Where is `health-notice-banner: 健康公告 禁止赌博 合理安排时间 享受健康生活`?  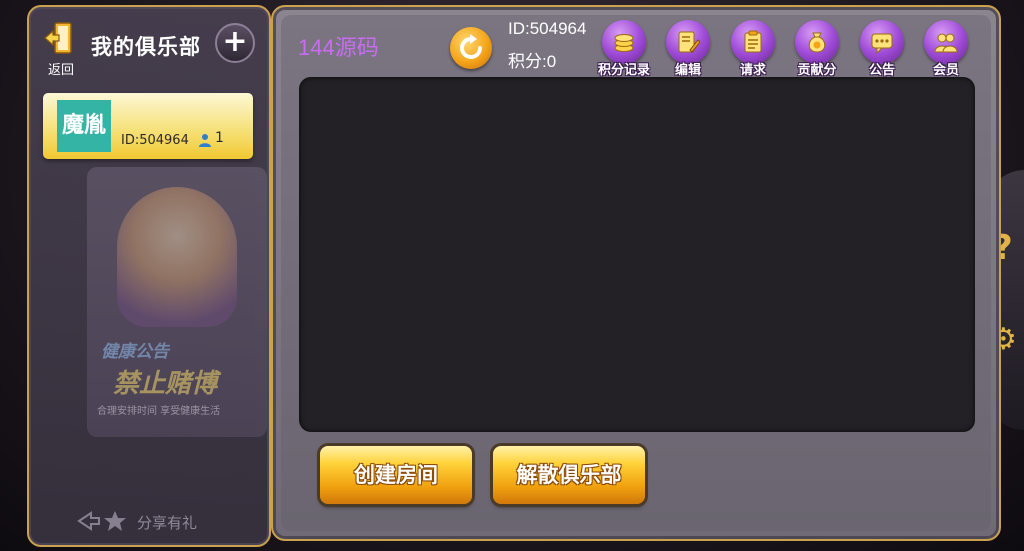 health-notice-banner: 健康公告 禁止赌博 合理安排时间 享受健康生活 is located at coordinates (177, 302).